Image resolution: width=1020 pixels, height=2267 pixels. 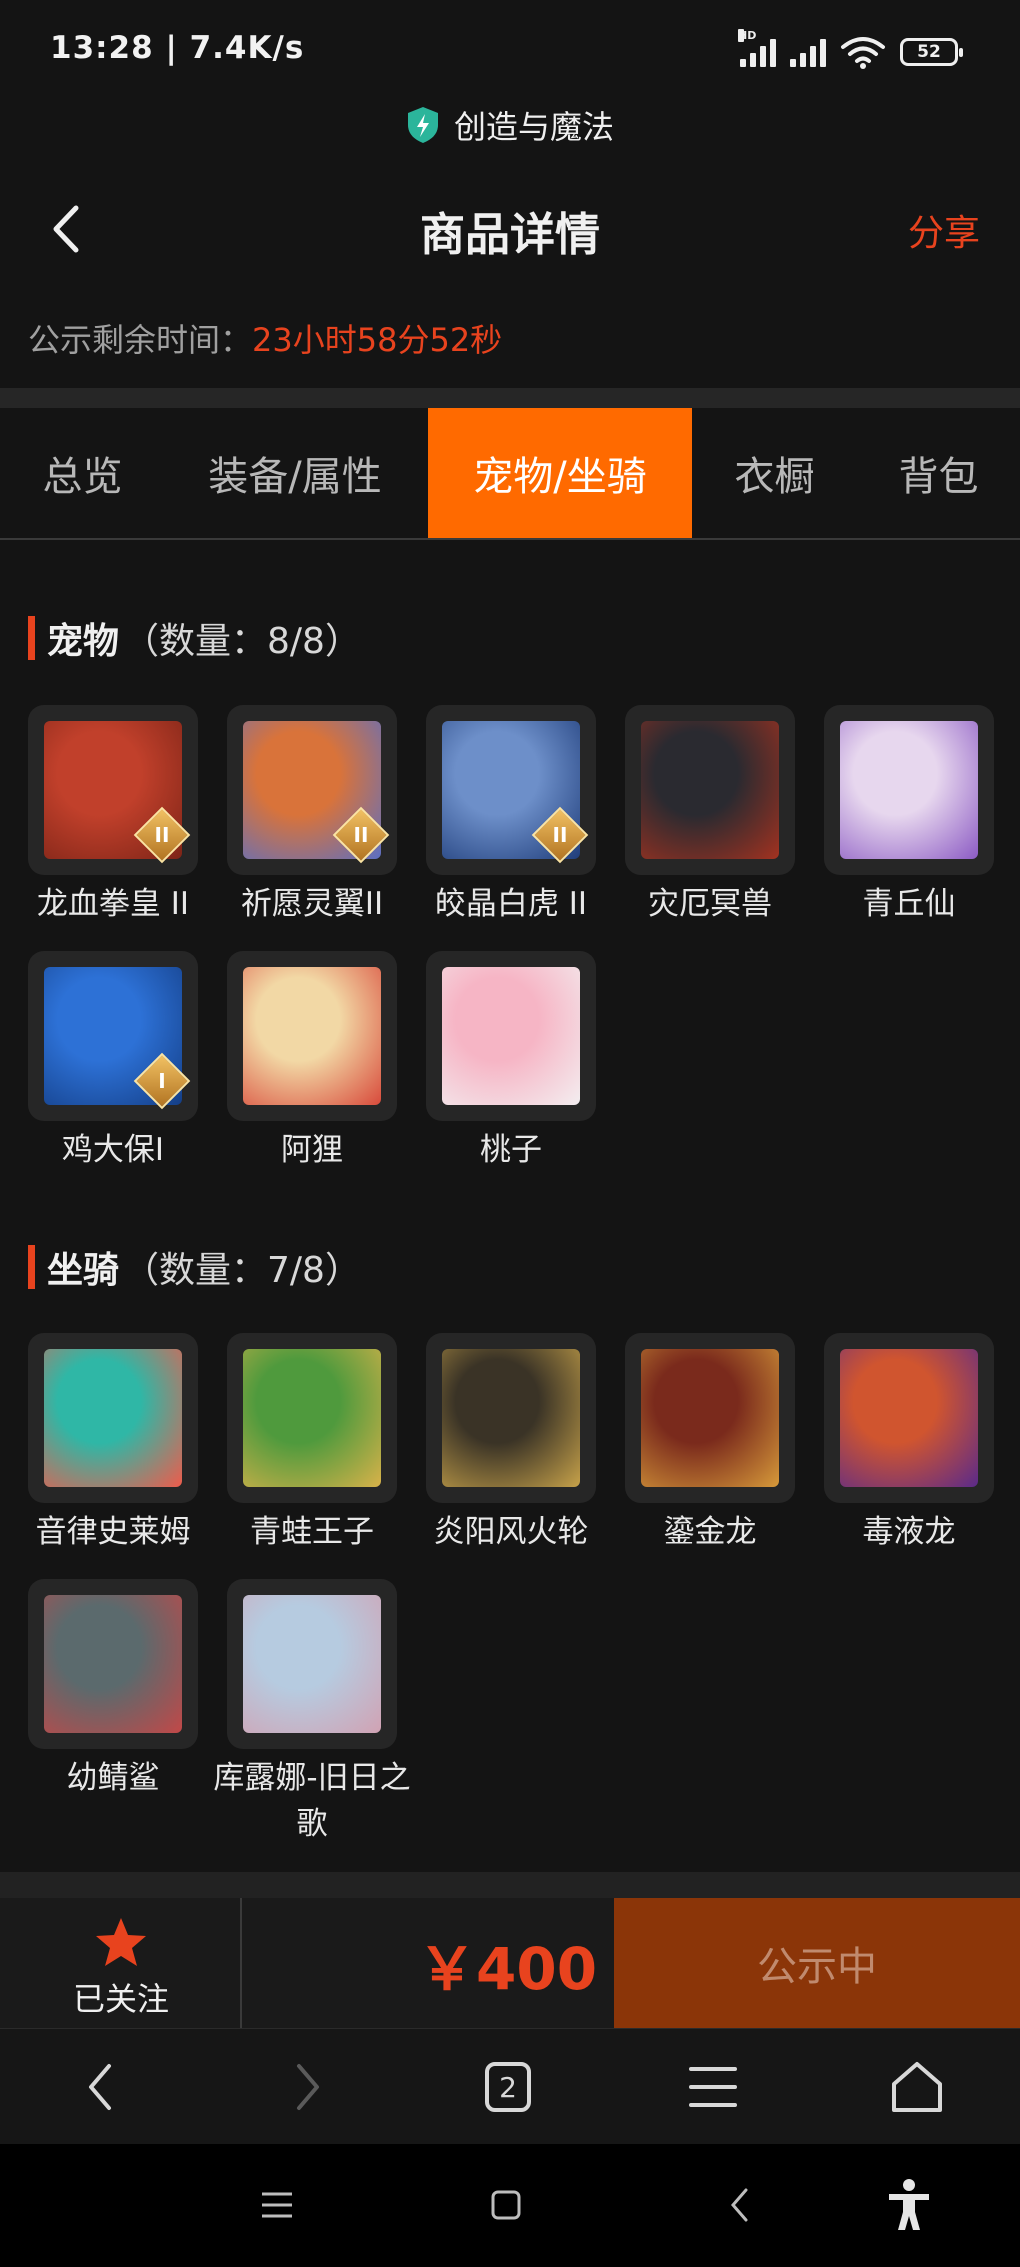 I want to click on tab-backpack: 背包, so click(x=938, y=473).